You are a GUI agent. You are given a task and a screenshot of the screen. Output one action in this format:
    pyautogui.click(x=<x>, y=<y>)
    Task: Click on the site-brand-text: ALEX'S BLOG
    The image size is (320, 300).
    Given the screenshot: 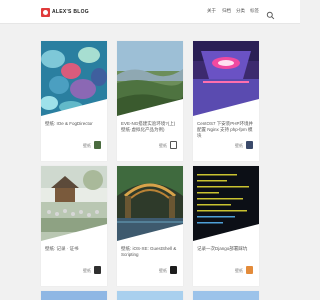 What is the action you would take?
    pyautogui.click(x=70, y=12)
    